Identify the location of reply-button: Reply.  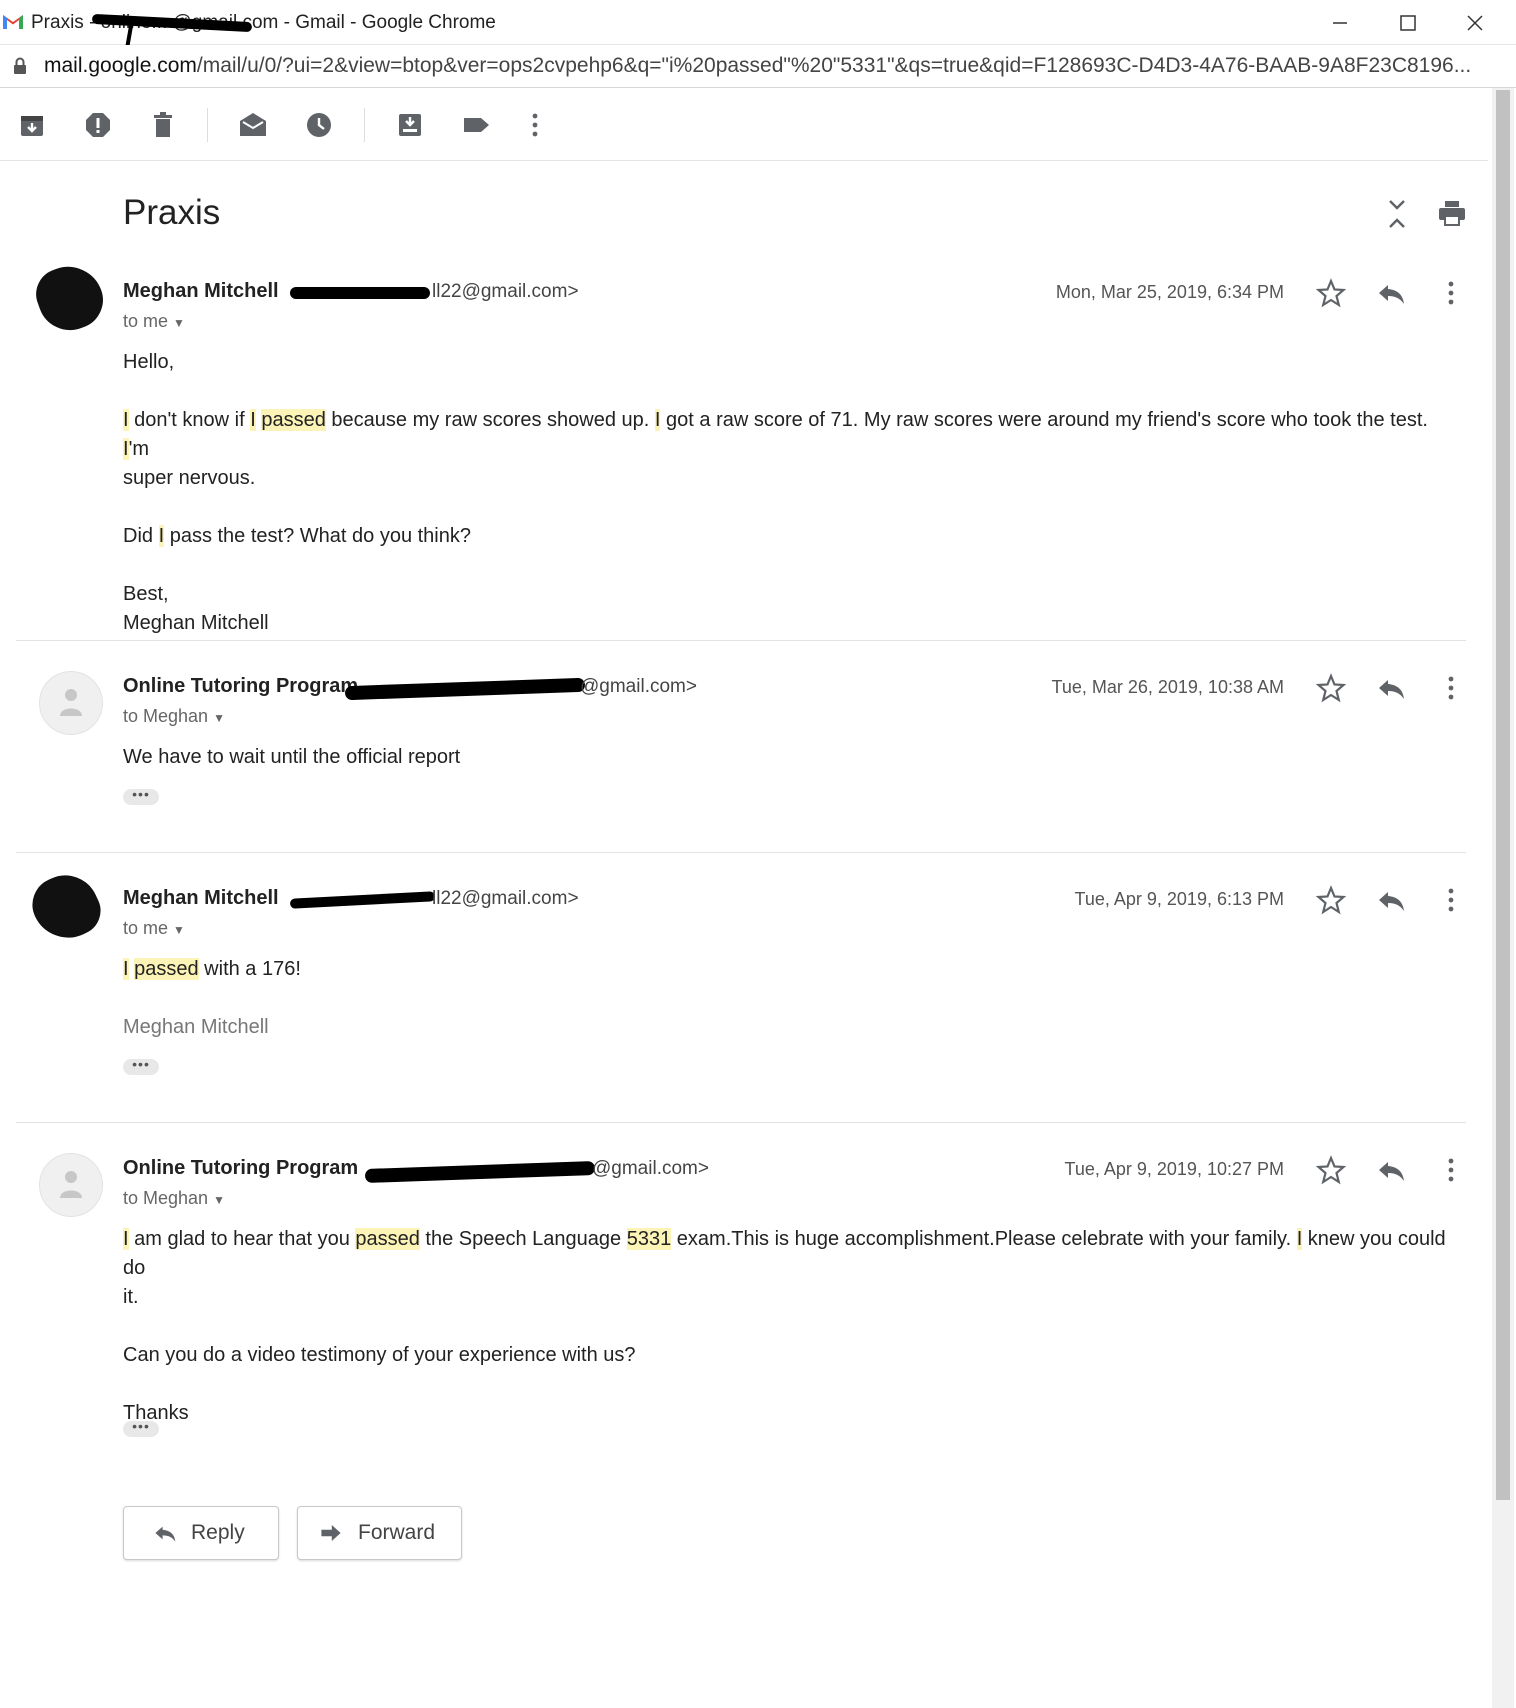
(201, 1533).